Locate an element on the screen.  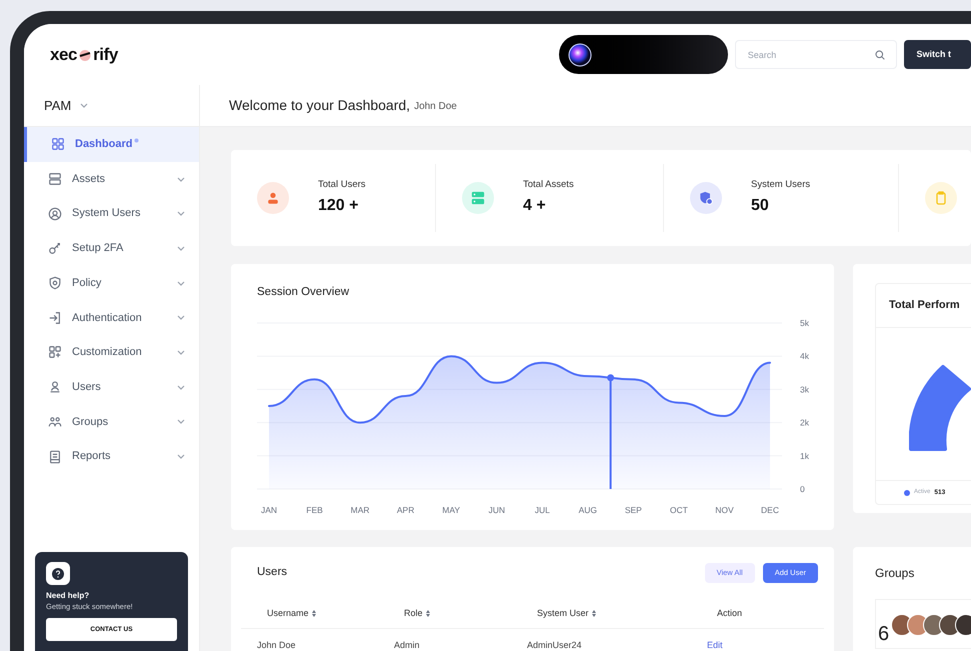
stat-value: 4 + is located at coordinates (535, 206).